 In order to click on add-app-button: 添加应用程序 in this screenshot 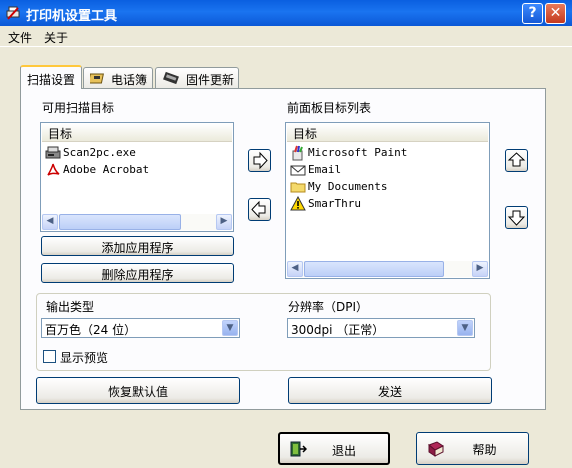, I will do `click(137, 246)`.